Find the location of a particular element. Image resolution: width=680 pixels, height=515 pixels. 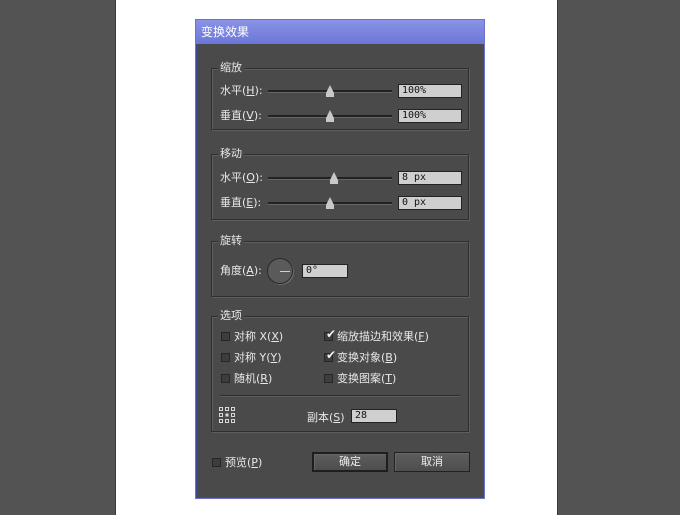

cancel-button: 取消 is located at coordinates (432, 462).